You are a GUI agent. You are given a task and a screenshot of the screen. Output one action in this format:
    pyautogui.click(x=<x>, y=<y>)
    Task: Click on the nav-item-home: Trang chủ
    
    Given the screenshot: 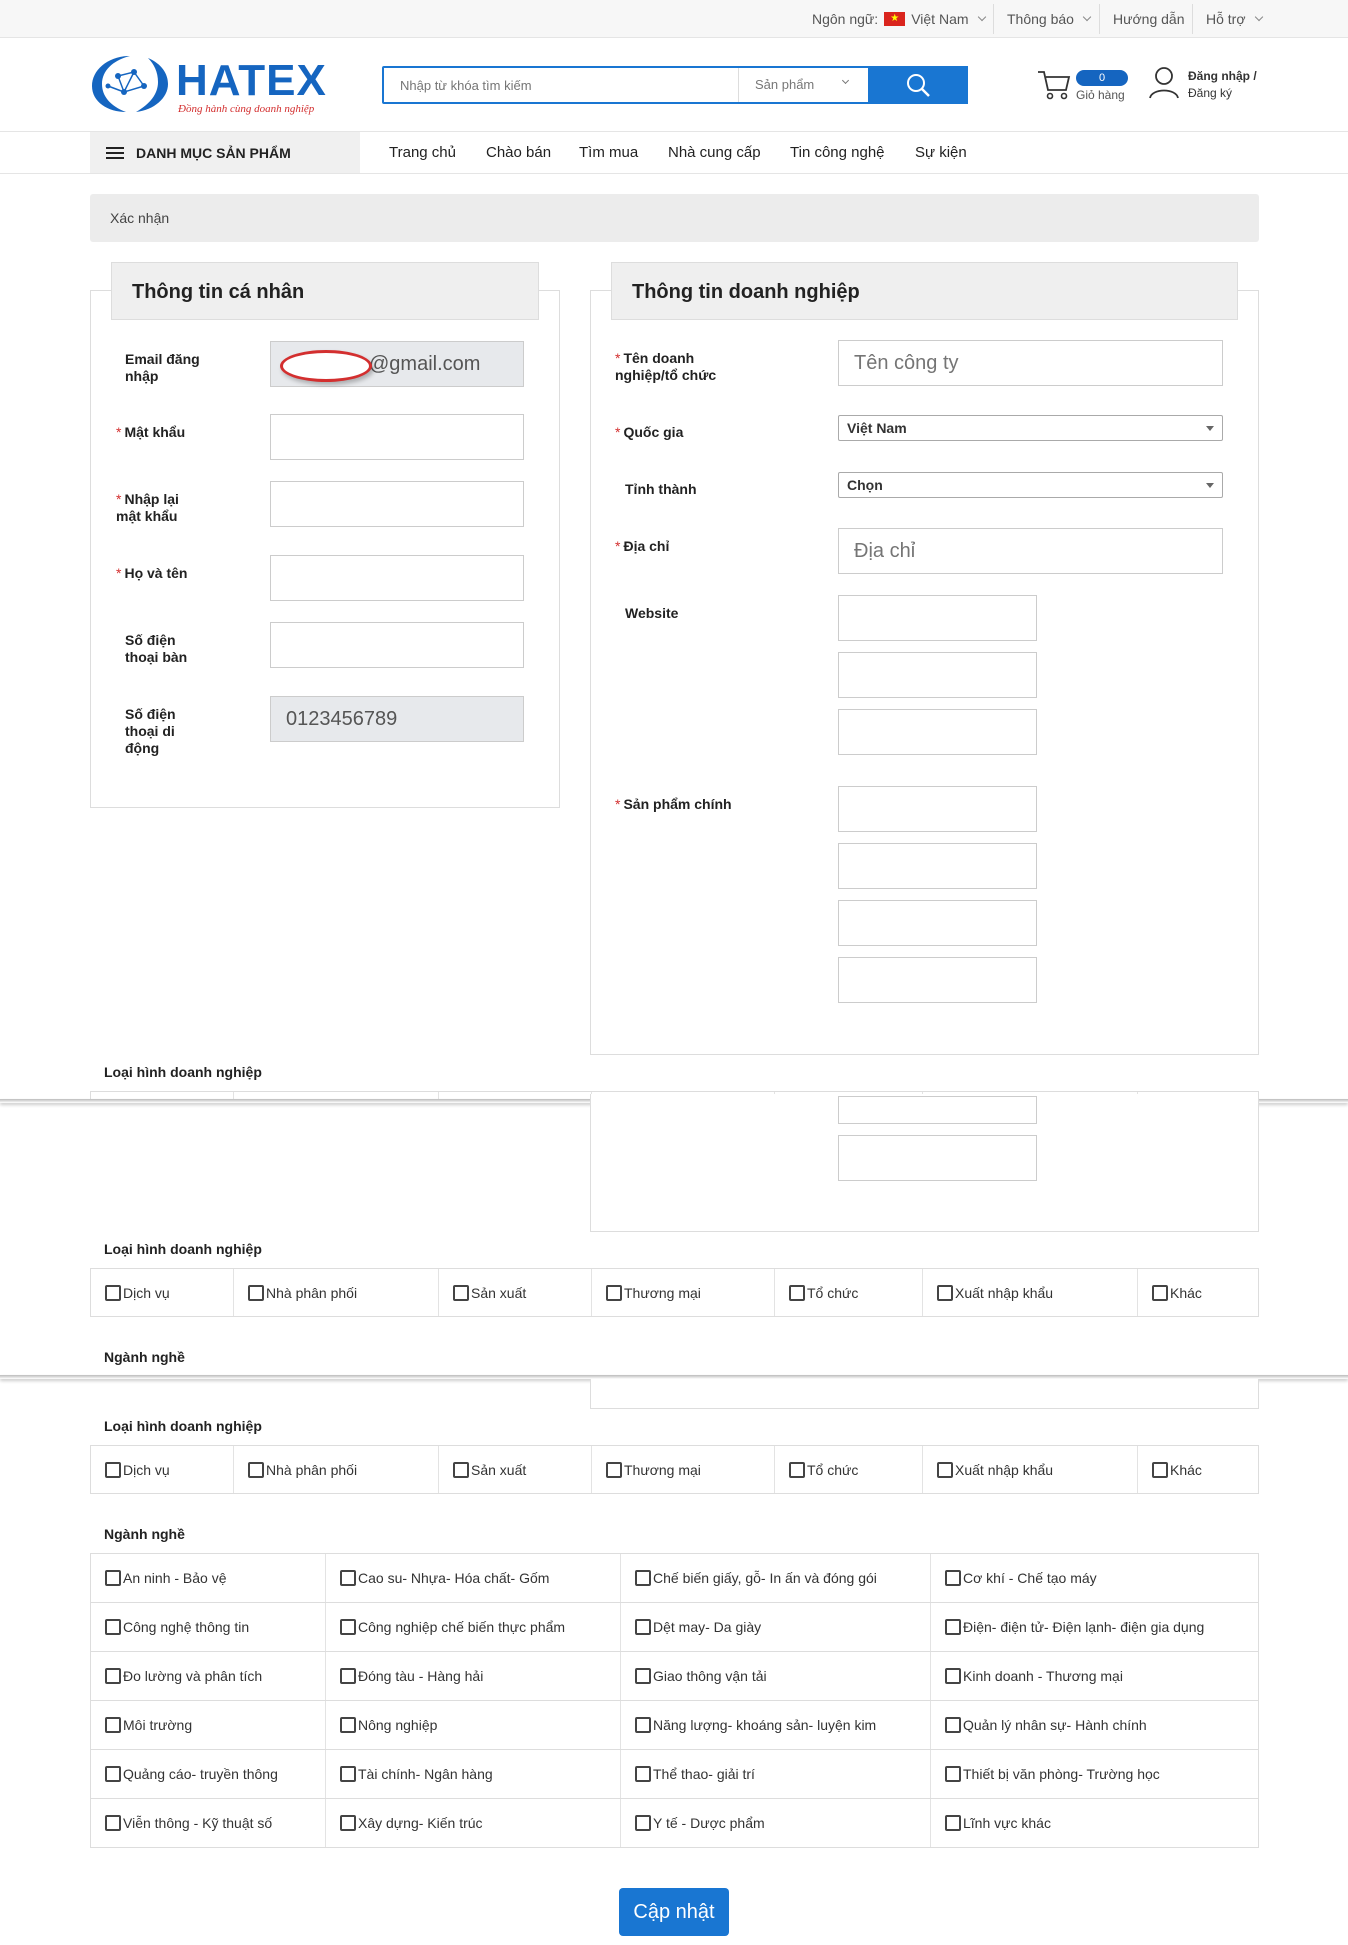 What is the action you would take?
    pyautogui.click(x=422, y=153)
    